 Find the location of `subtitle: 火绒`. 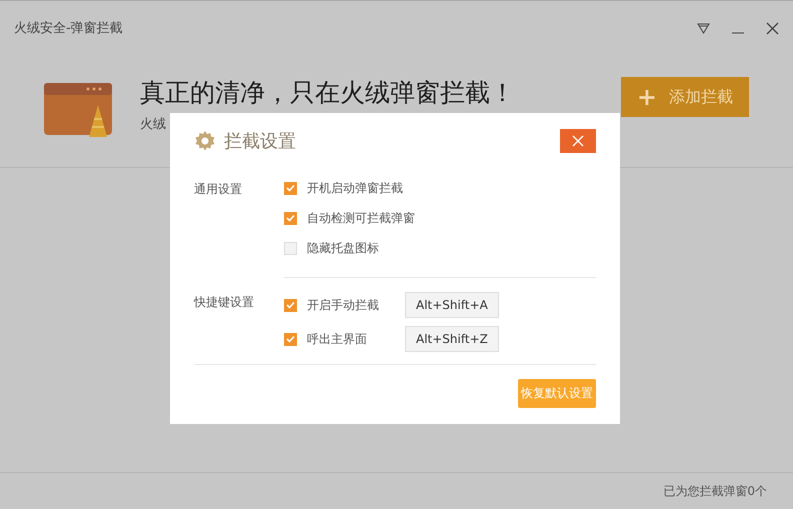

subtitle: 火绒 is located at coordinates (153, 124).